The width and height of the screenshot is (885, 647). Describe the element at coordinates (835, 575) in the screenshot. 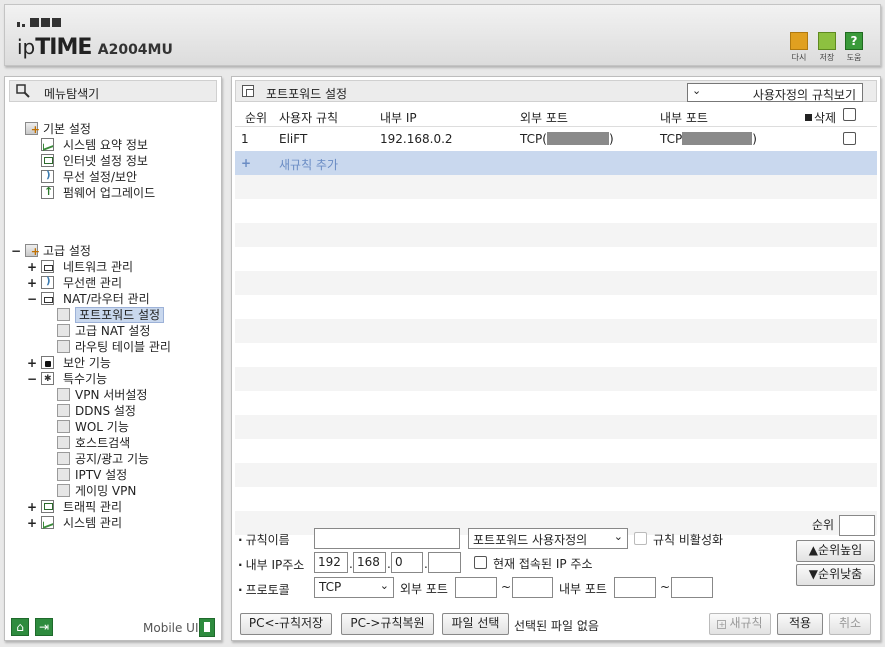

I see `priority-down-button: ▼순위낮춤` at that location.